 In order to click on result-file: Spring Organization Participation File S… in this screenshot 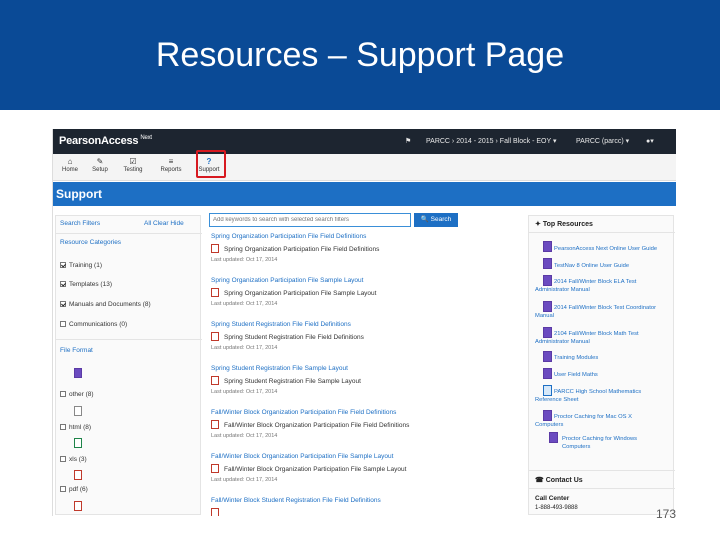, I will do `click(293, 292)`.